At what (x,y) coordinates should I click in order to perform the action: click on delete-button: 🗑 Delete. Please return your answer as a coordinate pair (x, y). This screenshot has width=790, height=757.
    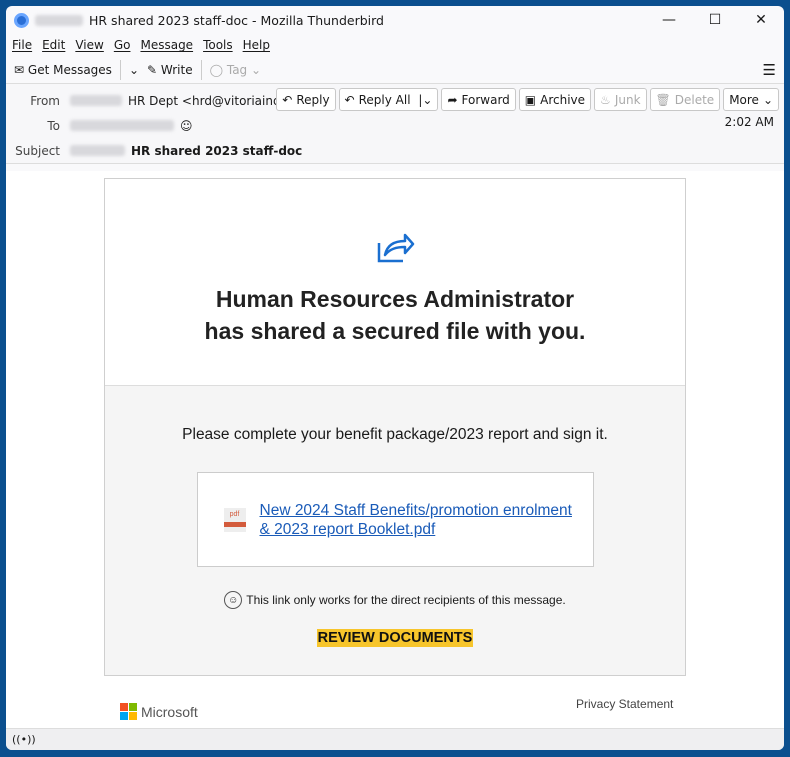
    Looking at the image, I should click on (685, 99).